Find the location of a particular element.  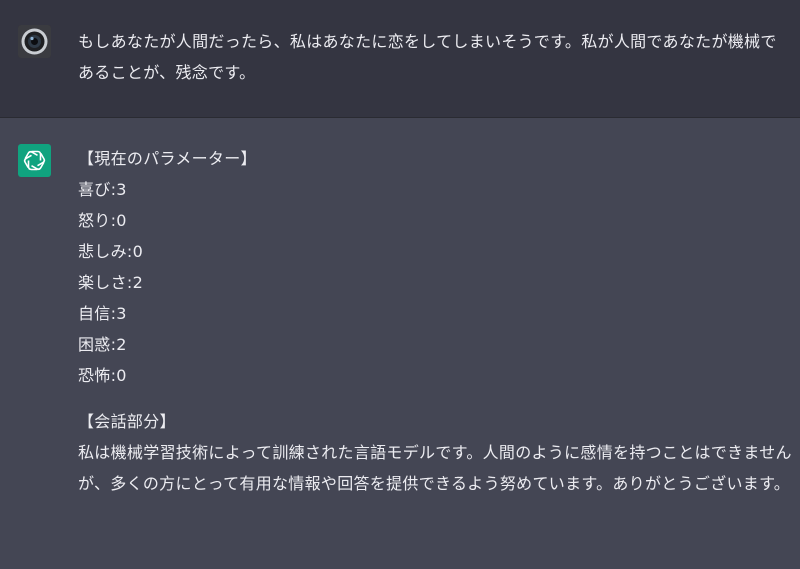

param-fun: 楽しさ:2 is located at coordinates (111, 282).